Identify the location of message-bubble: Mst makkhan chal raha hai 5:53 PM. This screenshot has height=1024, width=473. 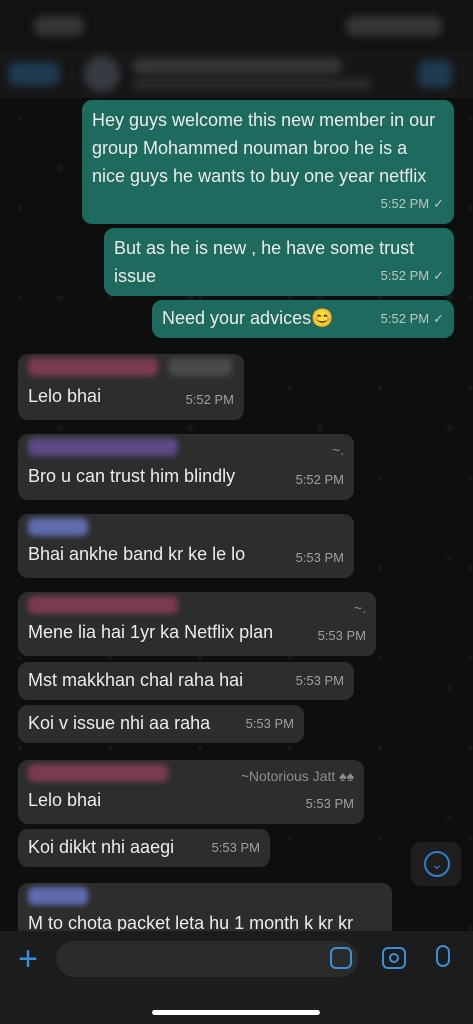
(186, 681).